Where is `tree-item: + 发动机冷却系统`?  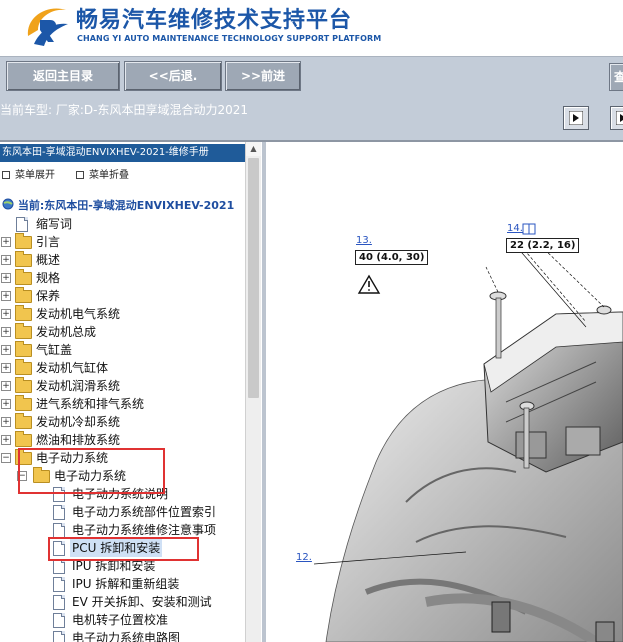
tree-item: + 发动机冷却系统 is located at coordinates (122, 422).